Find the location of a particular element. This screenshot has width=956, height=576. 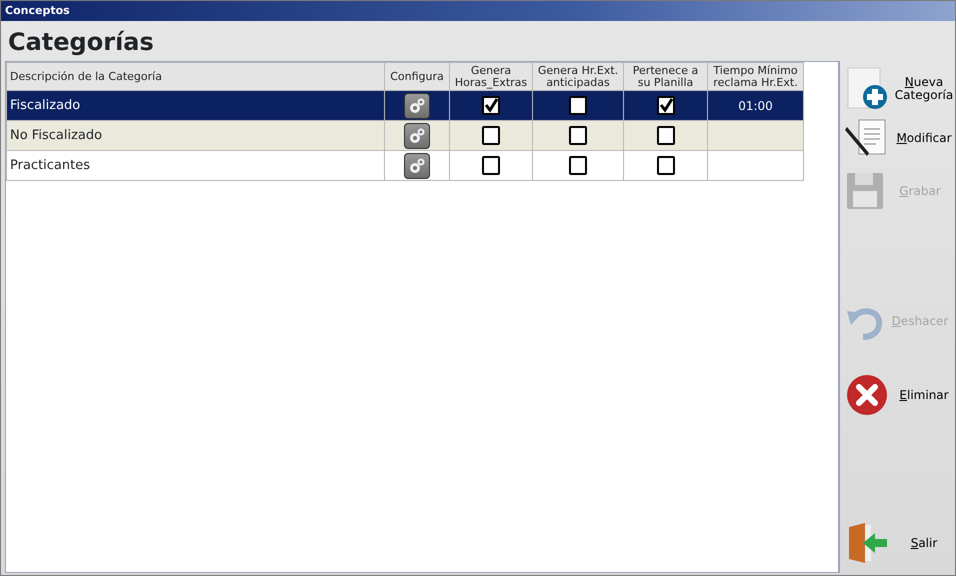

column-header: Pertenece a su Planilla is located at coordinates (666, 76).